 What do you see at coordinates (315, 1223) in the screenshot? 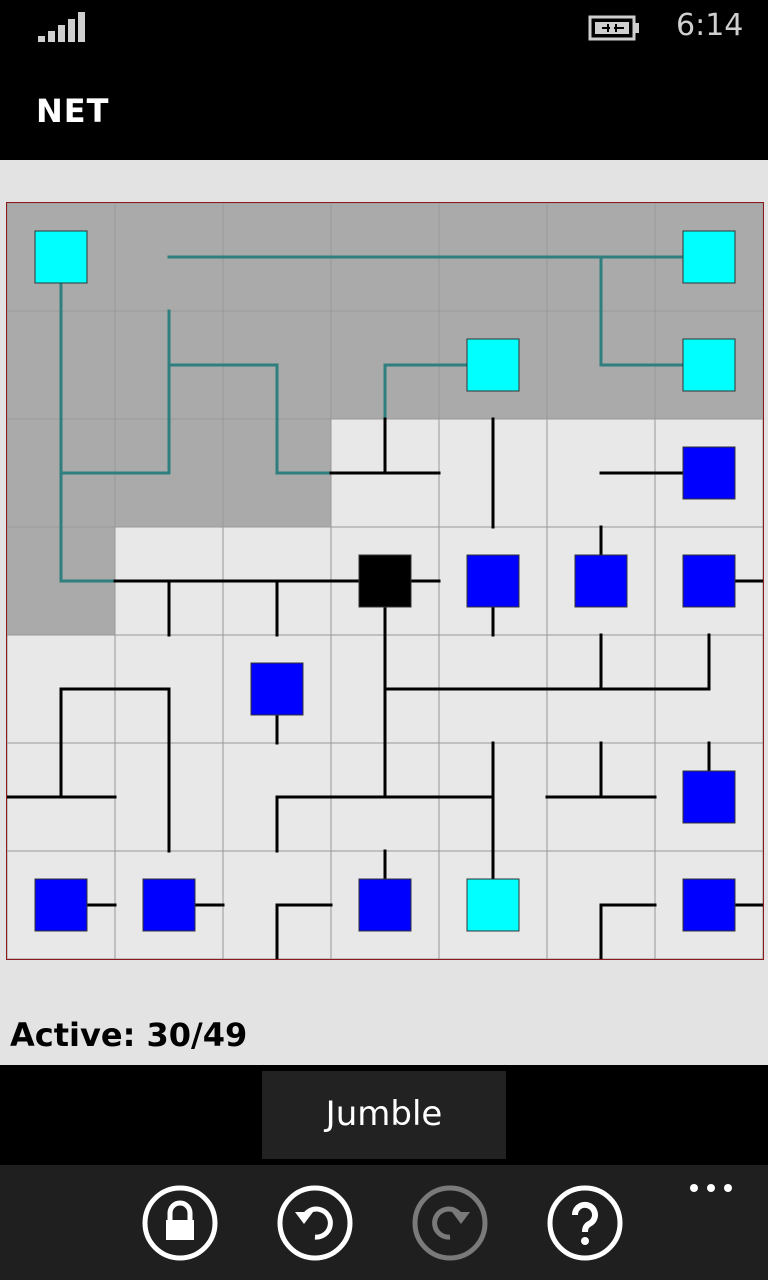
I see `undo-icon` at bounding box center [315, 1223].